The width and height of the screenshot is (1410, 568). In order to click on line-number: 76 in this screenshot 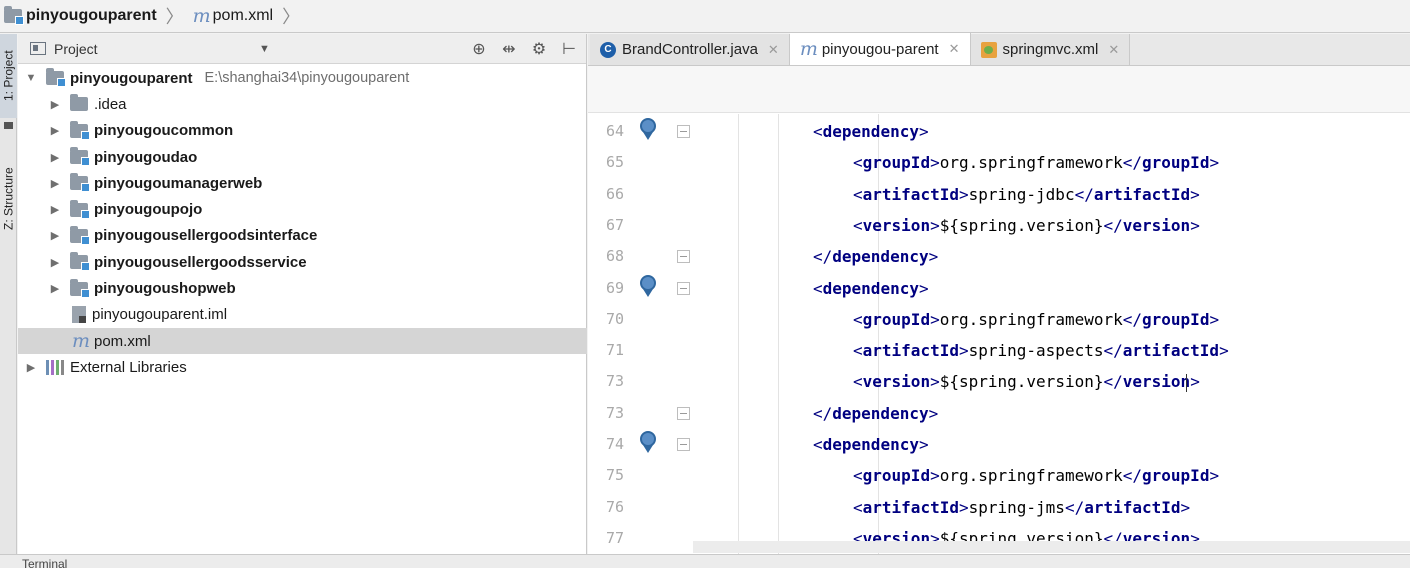, I will do `click(614, 506)`.